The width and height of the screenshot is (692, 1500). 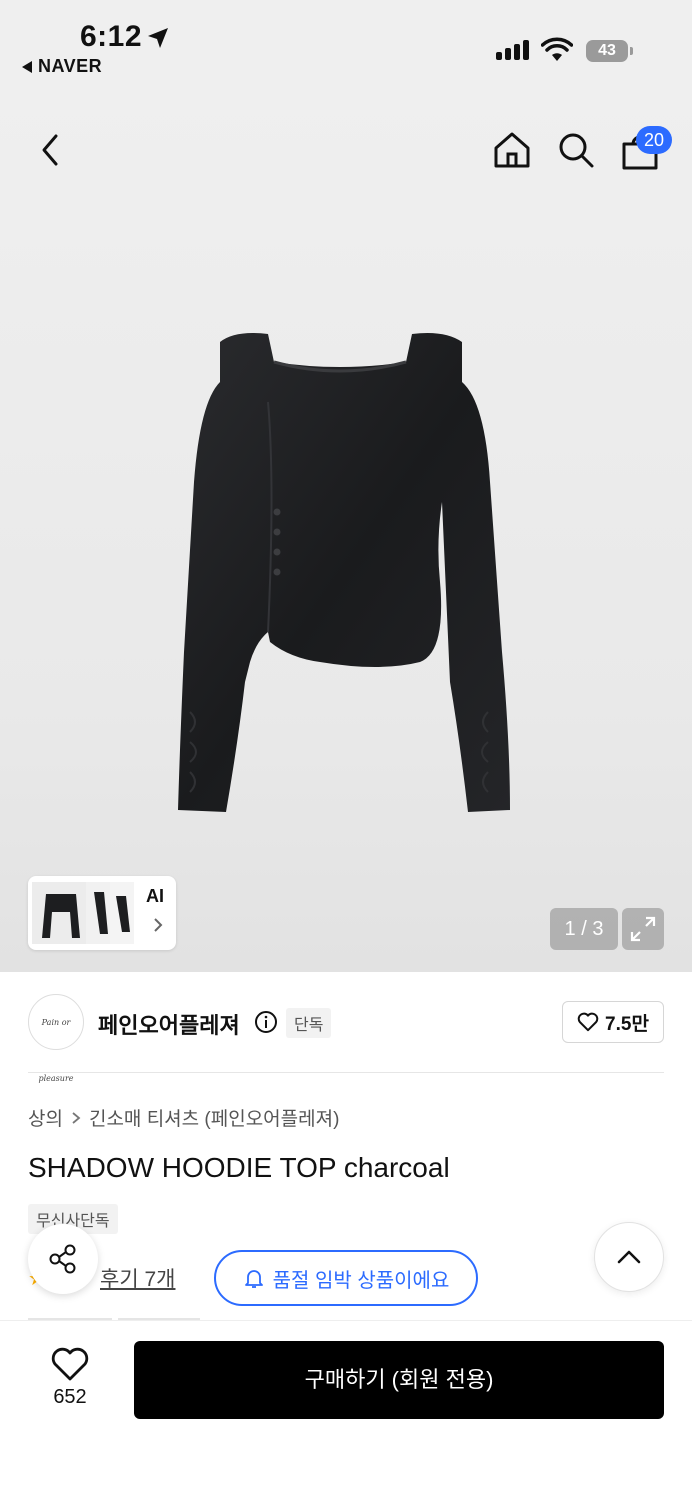 I want to click on expand-icon, so click(x=643, y=929).